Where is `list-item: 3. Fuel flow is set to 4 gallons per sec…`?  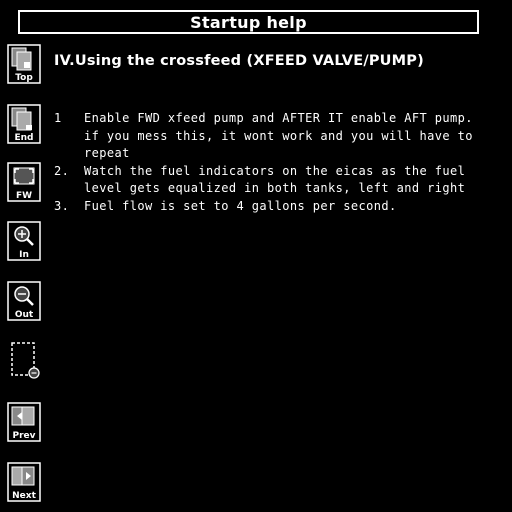
list-item: 3. Fuel flow is set to 4 gallons per sec… is located at coordinates (274, 207).